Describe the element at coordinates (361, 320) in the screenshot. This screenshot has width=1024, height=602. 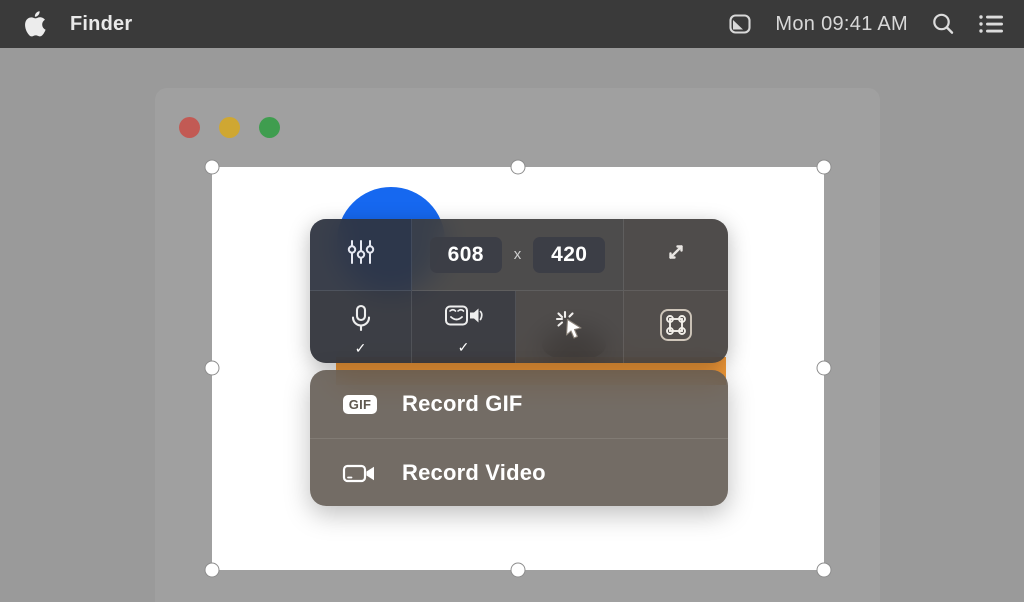
I see `microphone-icon` at that location.